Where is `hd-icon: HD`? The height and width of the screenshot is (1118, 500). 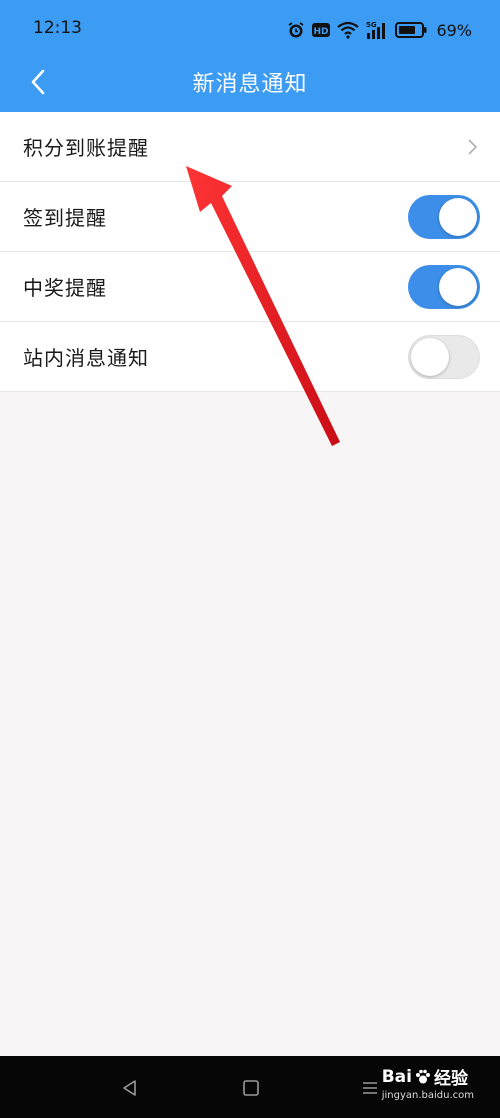 hd-icon: HD is located at coordinates (321, 30).